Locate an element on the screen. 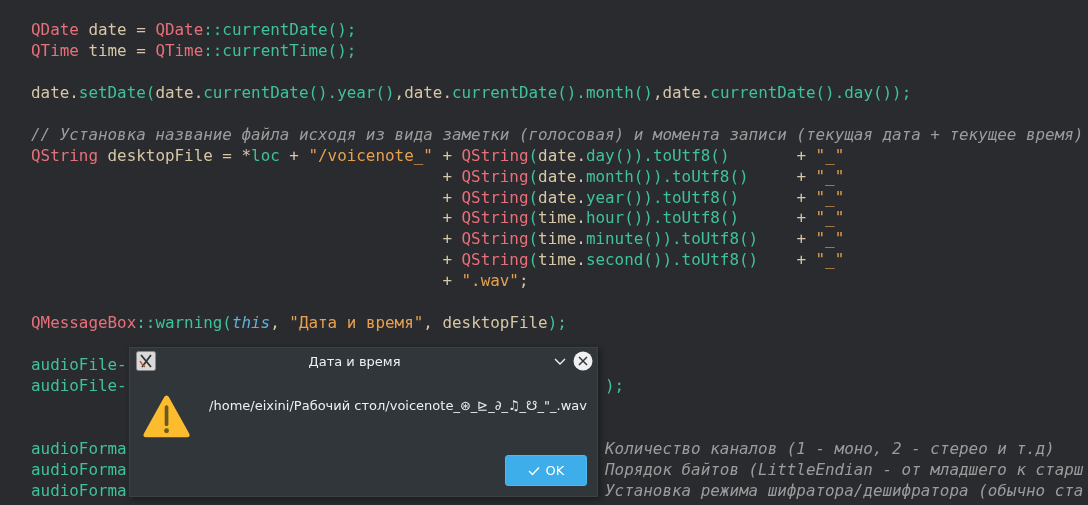 The width and height of the screenshot is (1088, 505). code-string: "Дата и время" is located at coordinates (356, 323).